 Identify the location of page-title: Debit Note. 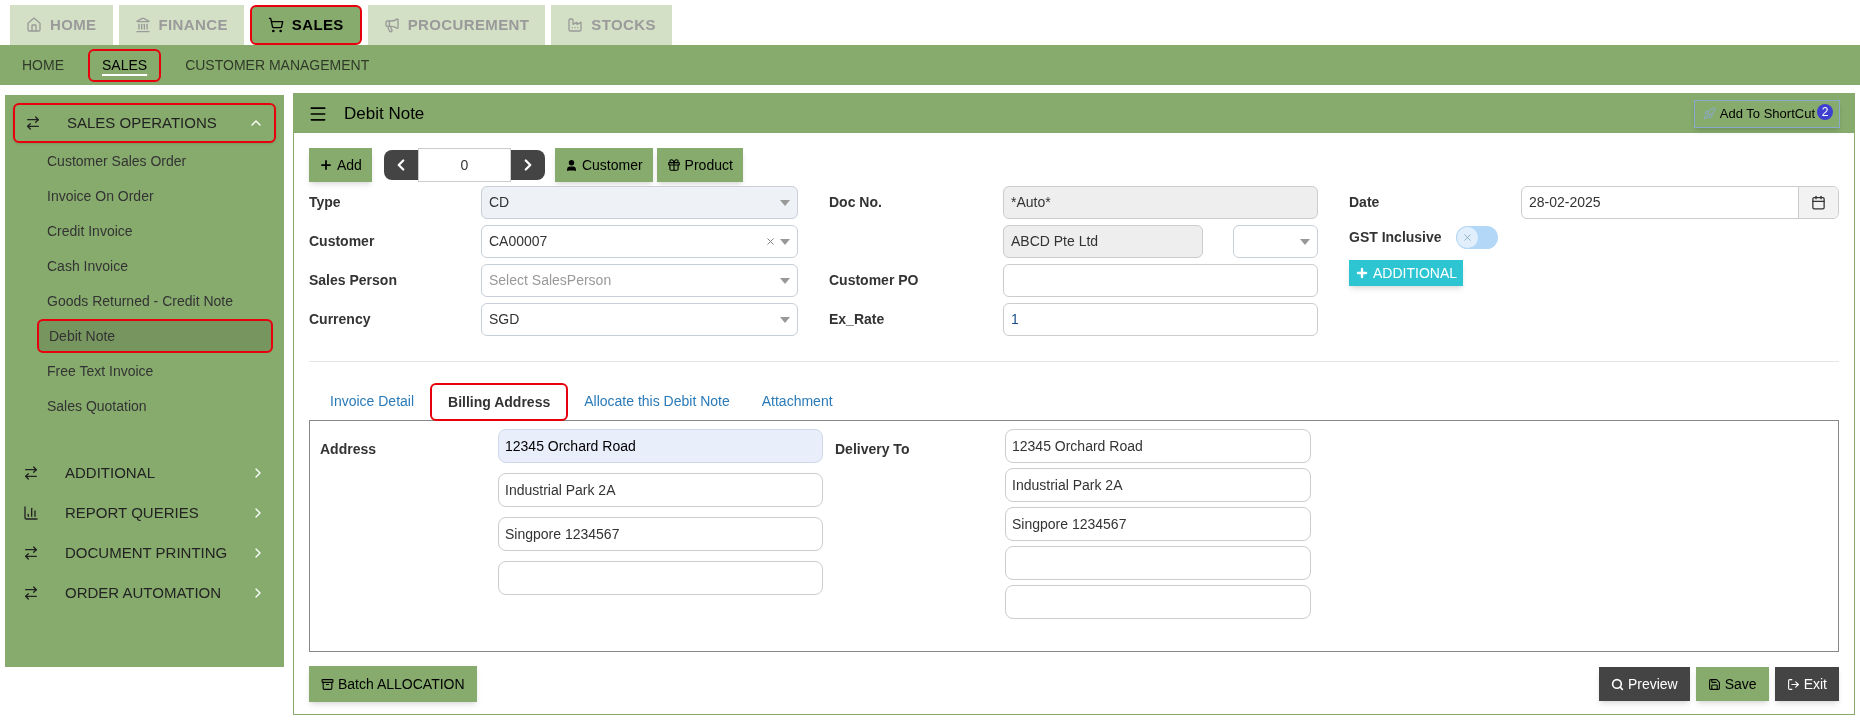
(385, 113).